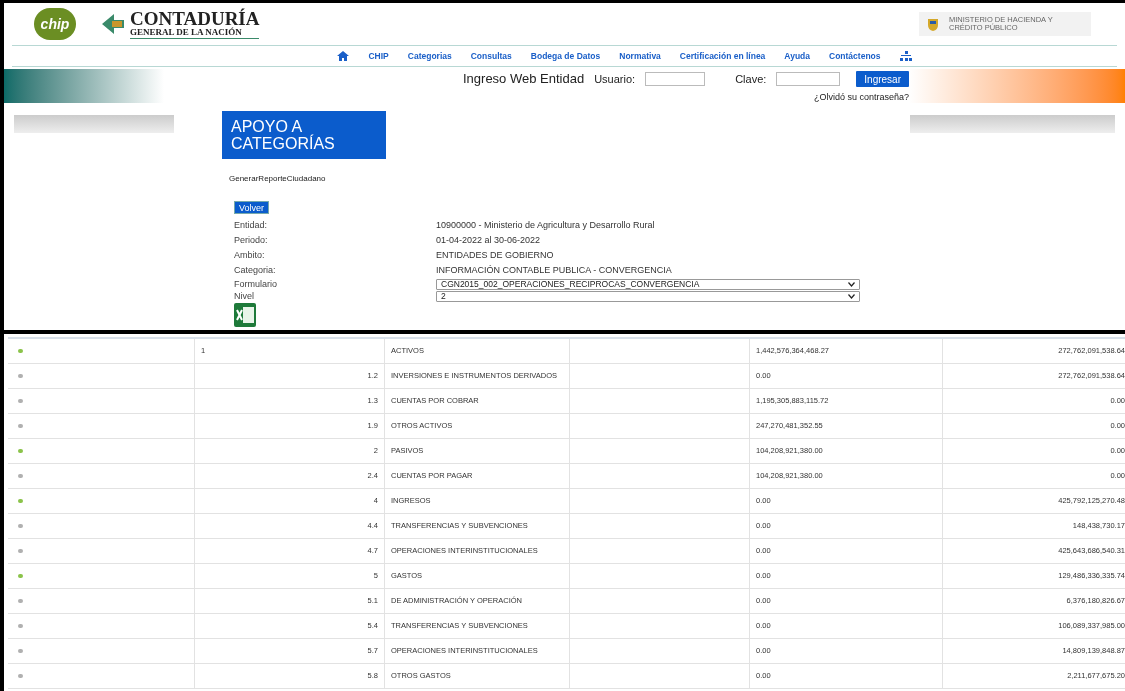 This screenshot has height=691, width=1125. I want to click on section-title: APOYO A CATEGORÍAS, so click(304, 135).